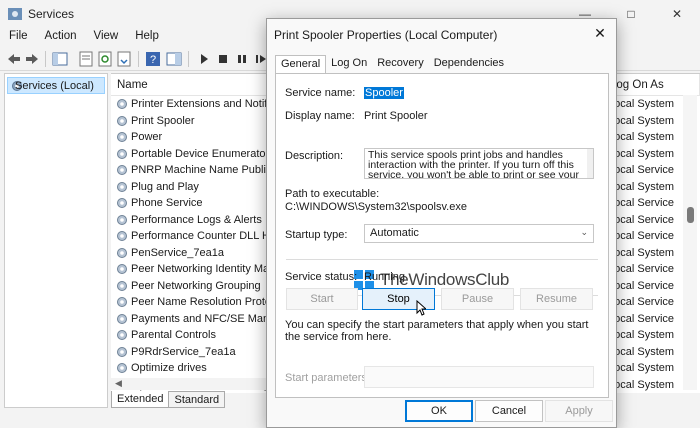  Describe the element at coordinates (199, 302) in the screenshot. I see `service-name-cell: Peer Name Resolution Protoco` at that location.